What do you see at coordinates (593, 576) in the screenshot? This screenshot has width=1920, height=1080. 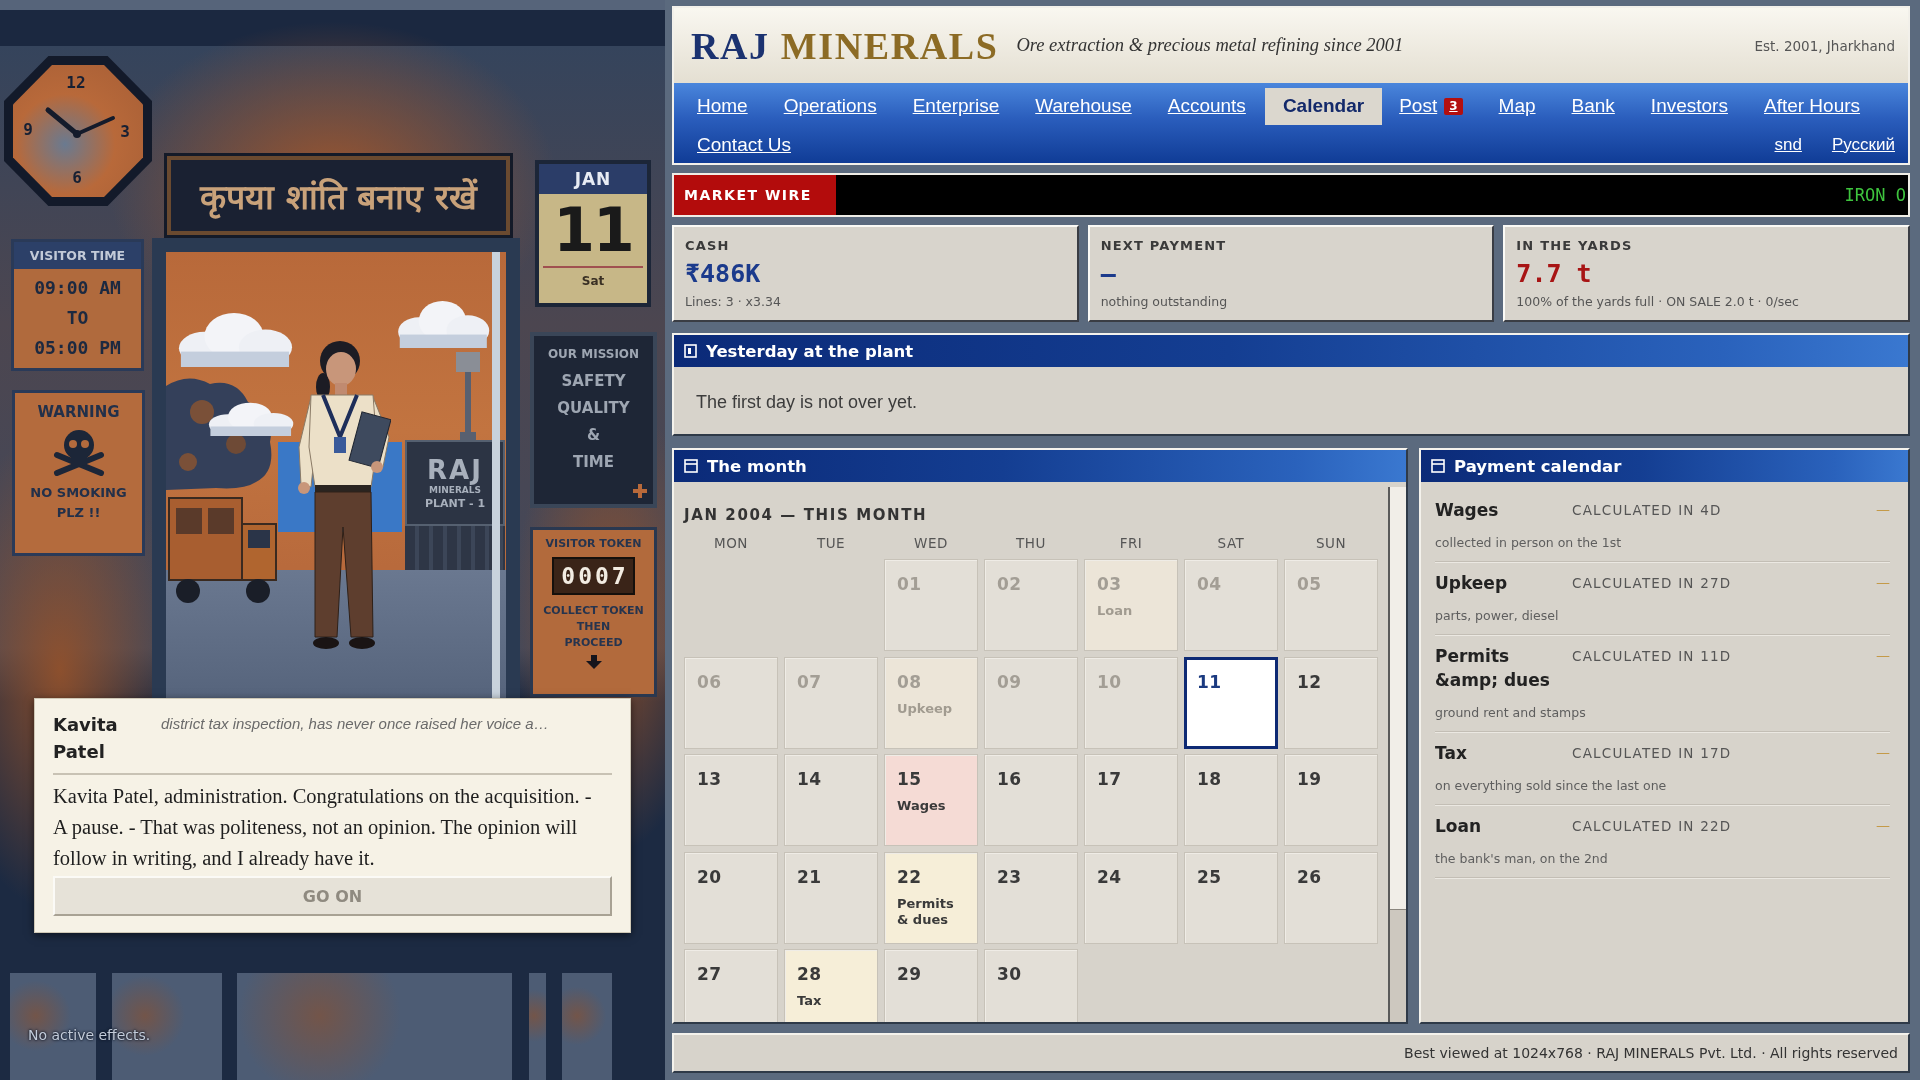 I see `token-counter: 0007` at bounding box center [593, 576].